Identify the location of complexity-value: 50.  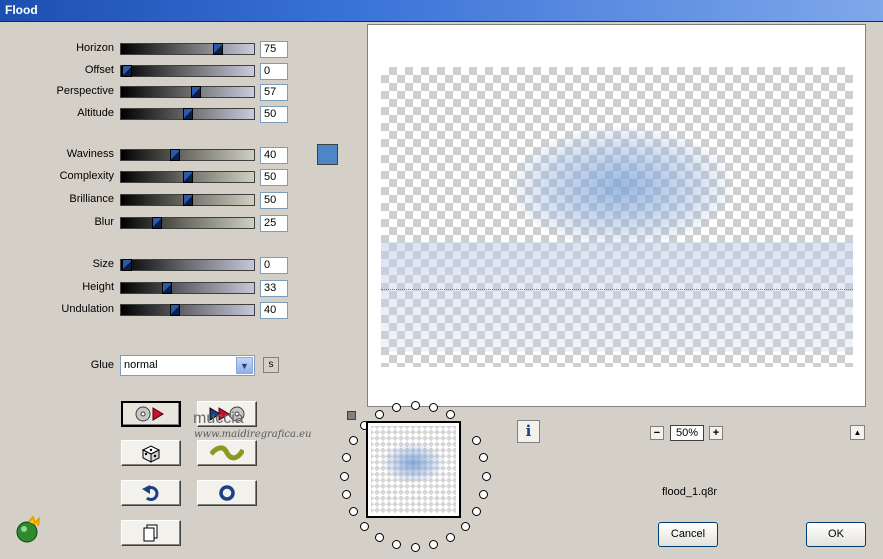
(274, 177).